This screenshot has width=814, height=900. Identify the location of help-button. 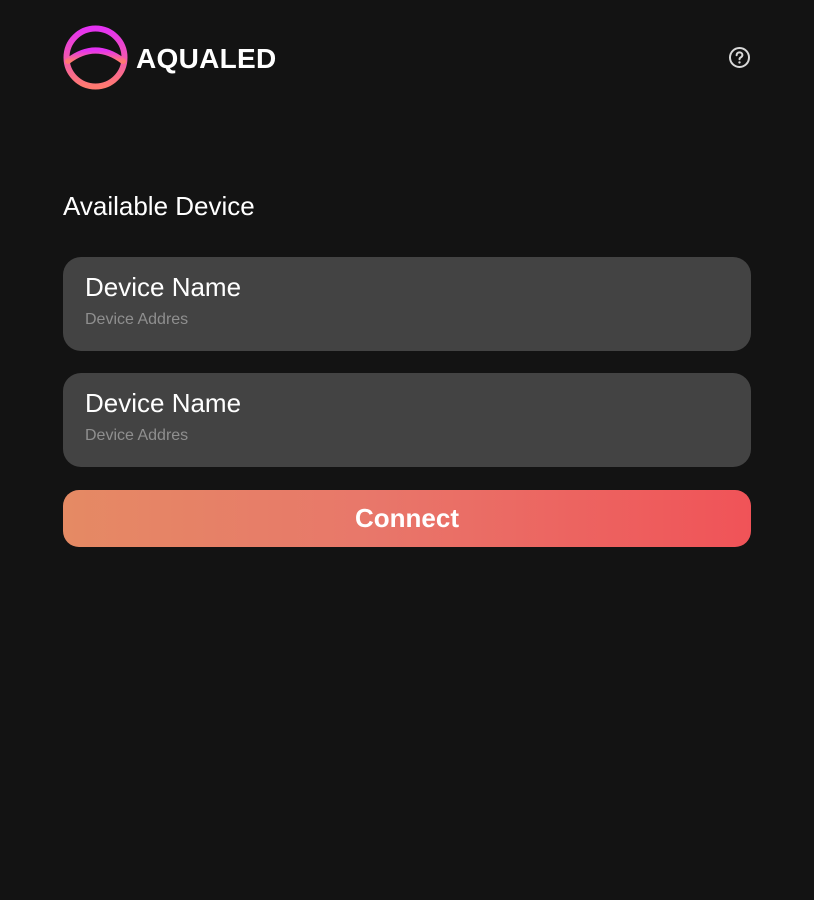
(739, 57).